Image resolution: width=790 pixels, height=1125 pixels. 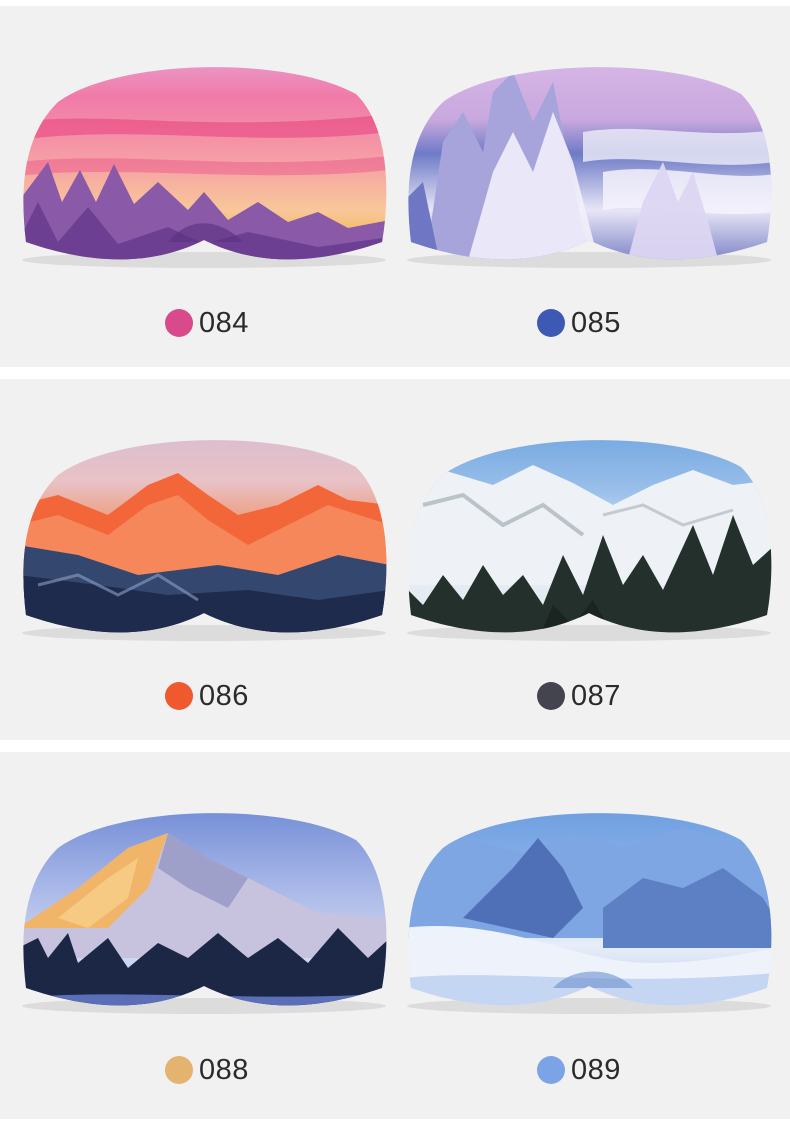 I want to click on goggle-cover-087-image, so click(x=589, y=540).